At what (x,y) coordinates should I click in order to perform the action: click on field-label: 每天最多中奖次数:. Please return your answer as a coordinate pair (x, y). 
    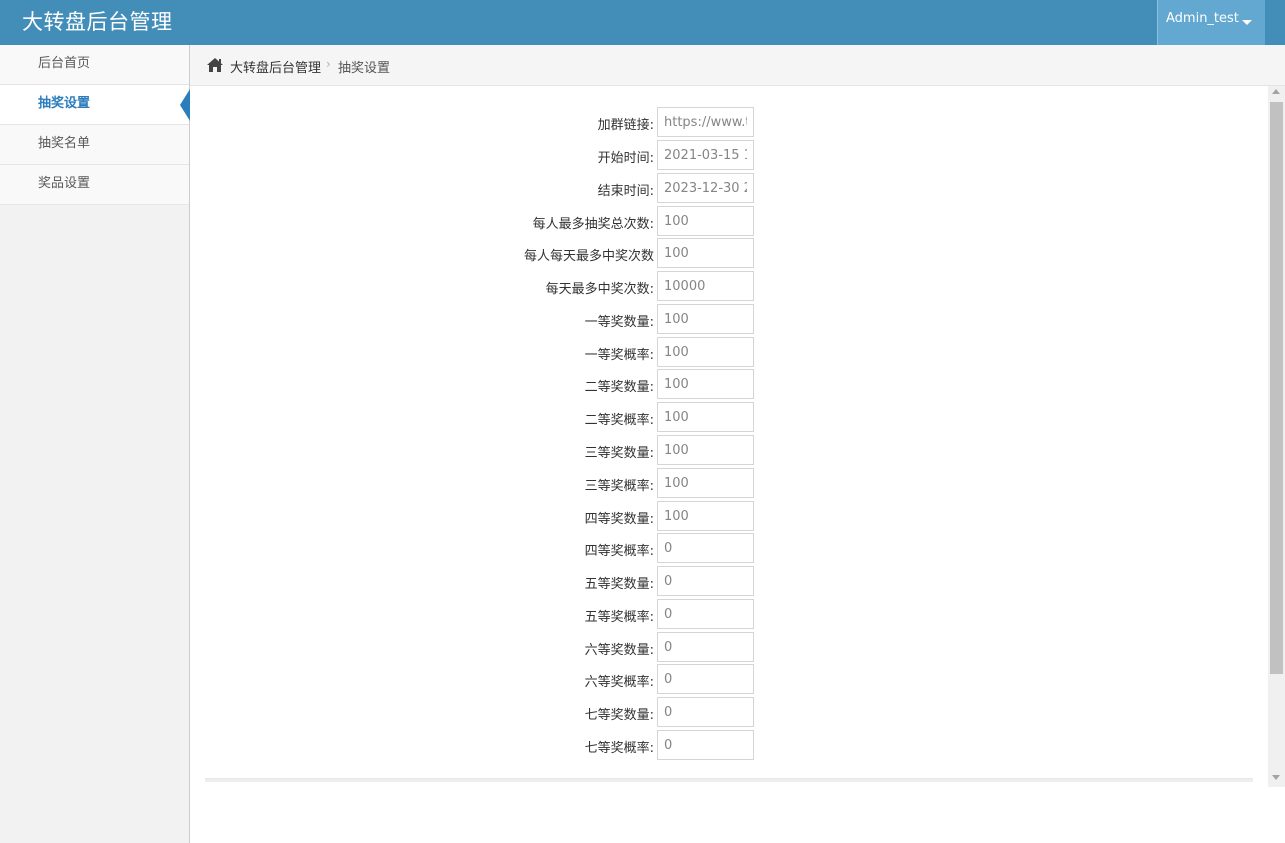
    Looking at the image, I should click on (599, 289).